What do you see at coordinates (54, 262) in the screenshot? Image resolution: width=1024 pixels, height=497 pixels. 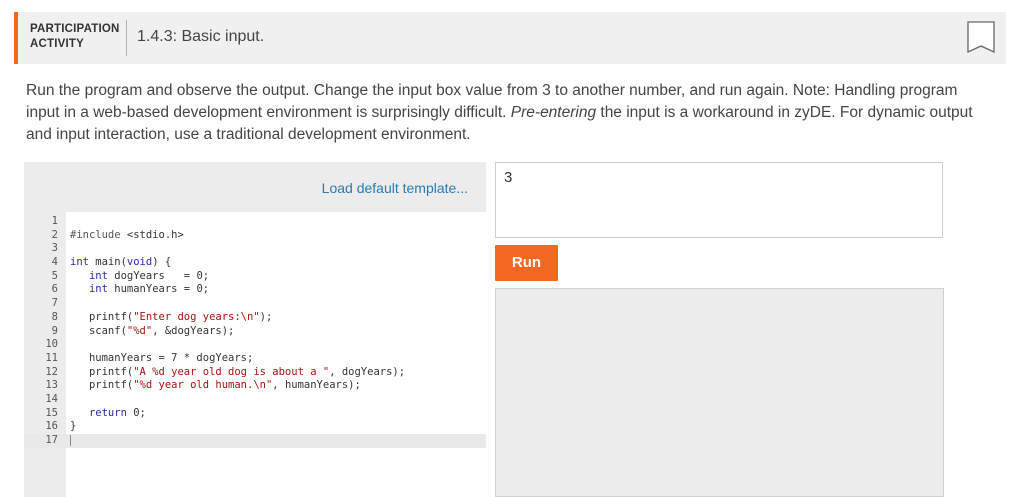 I see `line-number: 4` at bounding box center [54, 262].